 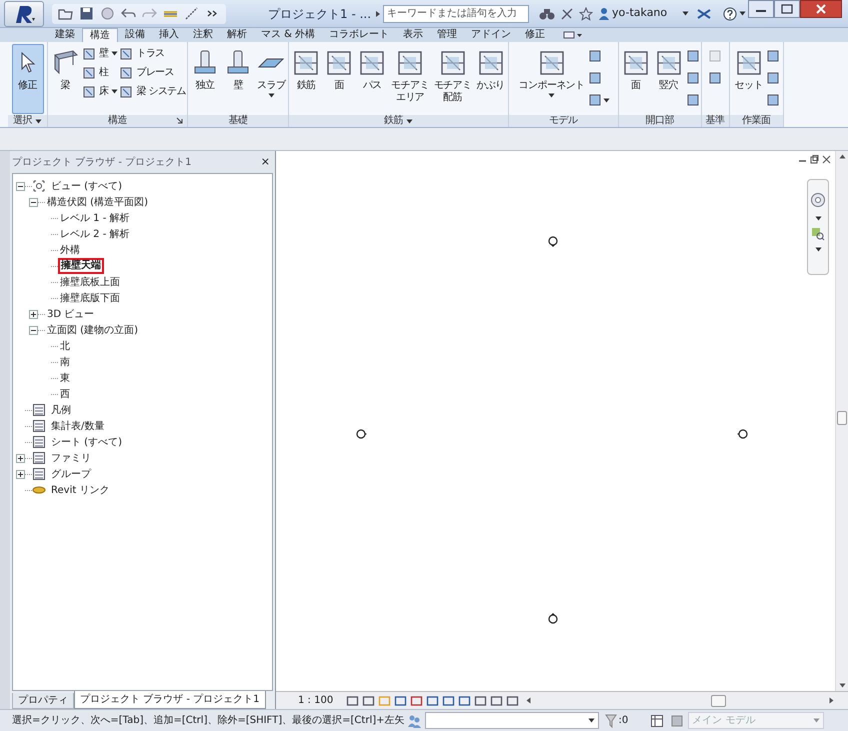 What do you see at coordinates (205, 79) in the screenshot?
I see `ribbon-button: 独立` at bounding box center [205, 79].